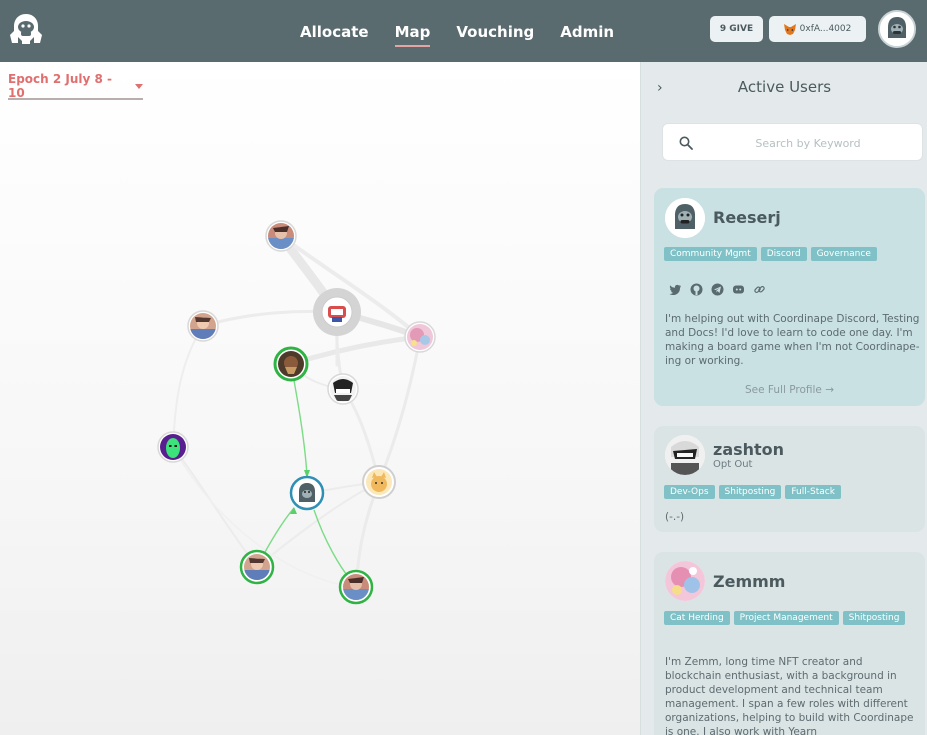  Describe the element at coordinates (749, 449) in the screenshot. I see `user-name: zashton` at that location.